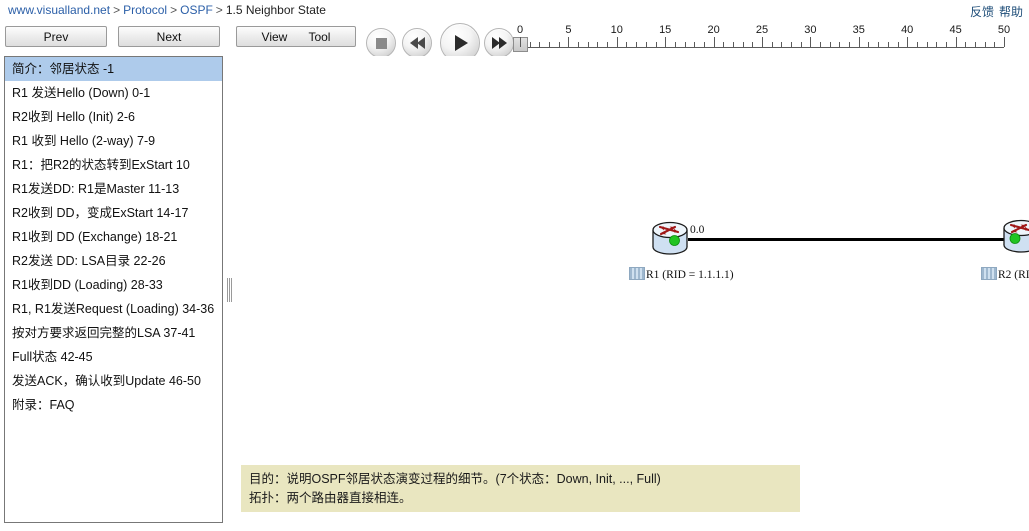  I want to click on sidebar-item-7: R1收到 DD (Exchange) 18-21, so click(113, 237).